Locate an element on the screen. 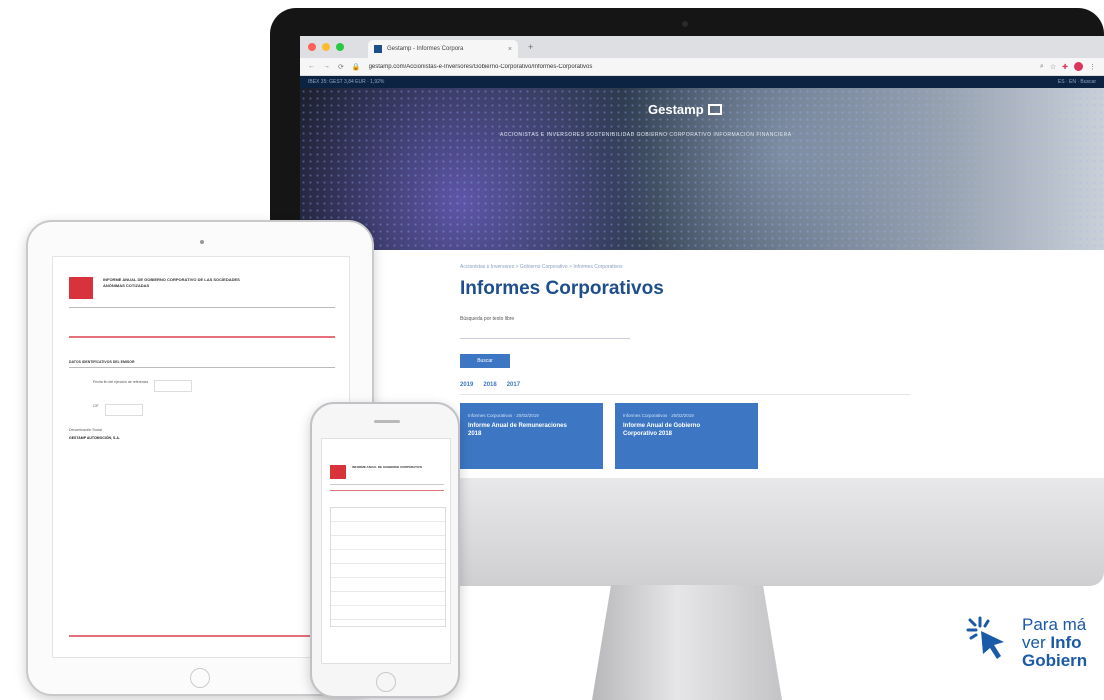 This screenshot has width=1104, height=700. year-tab: 2019 is located at coordinates (466, 385).